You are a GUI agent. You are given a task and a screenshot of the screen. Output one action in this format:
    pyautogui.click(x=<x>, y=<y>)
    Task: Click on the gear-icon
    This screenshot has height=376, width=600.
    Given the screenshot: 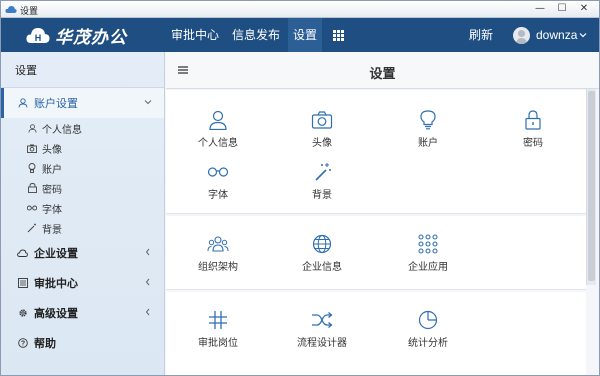 What is the action you would take?
    pyautogui.click(x=22, y=313)
    